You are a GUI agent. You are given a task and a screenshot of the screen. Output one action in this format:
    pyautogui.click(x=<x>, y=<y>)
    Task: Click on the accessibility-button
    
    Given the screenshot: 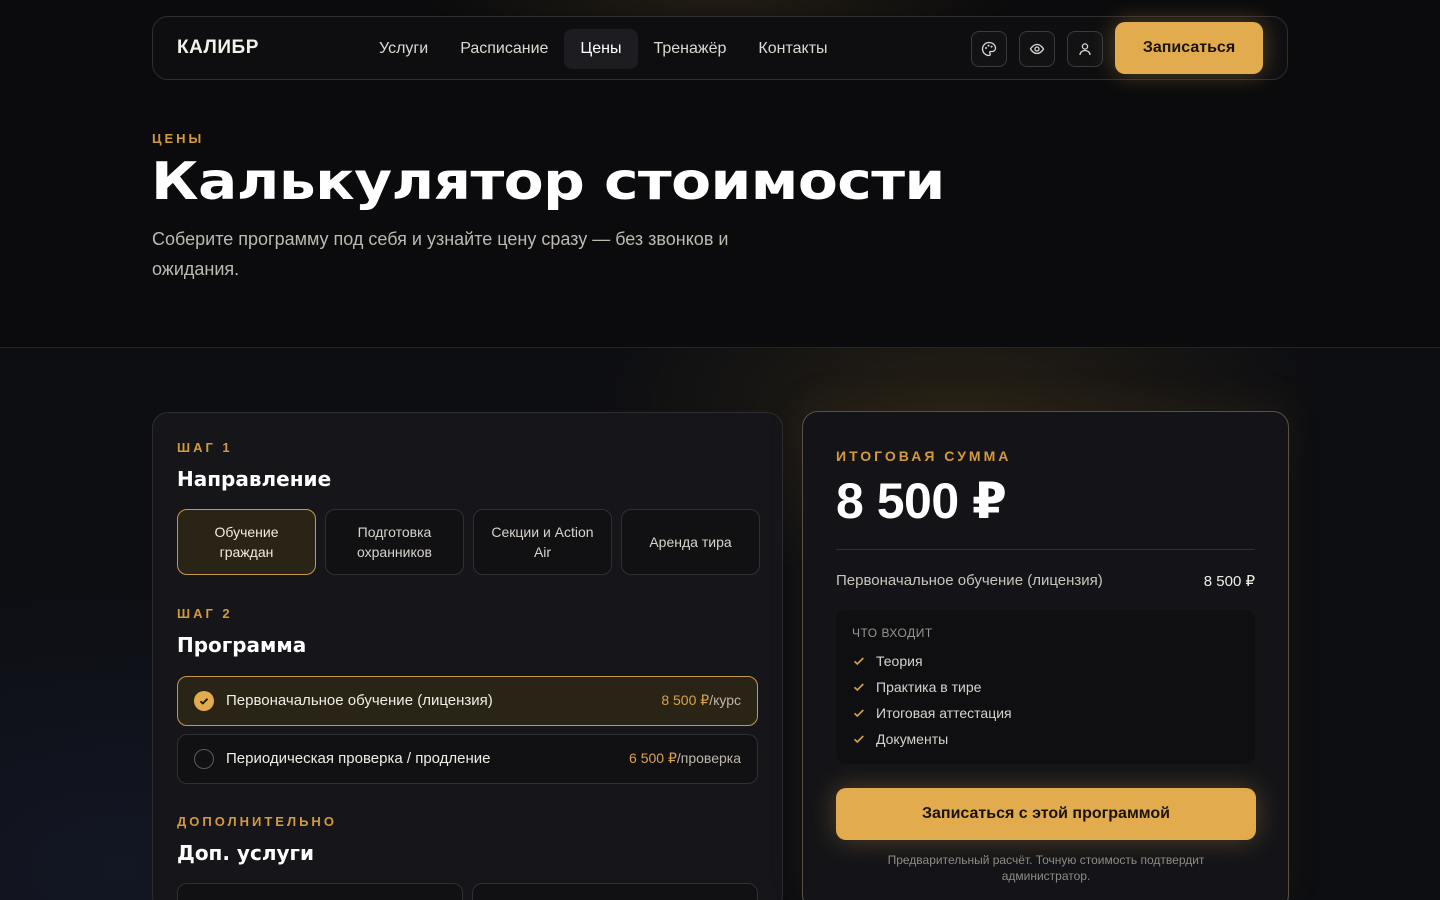 What is the action you would take?
    pyautogui.click(x=1037, y=49)
    